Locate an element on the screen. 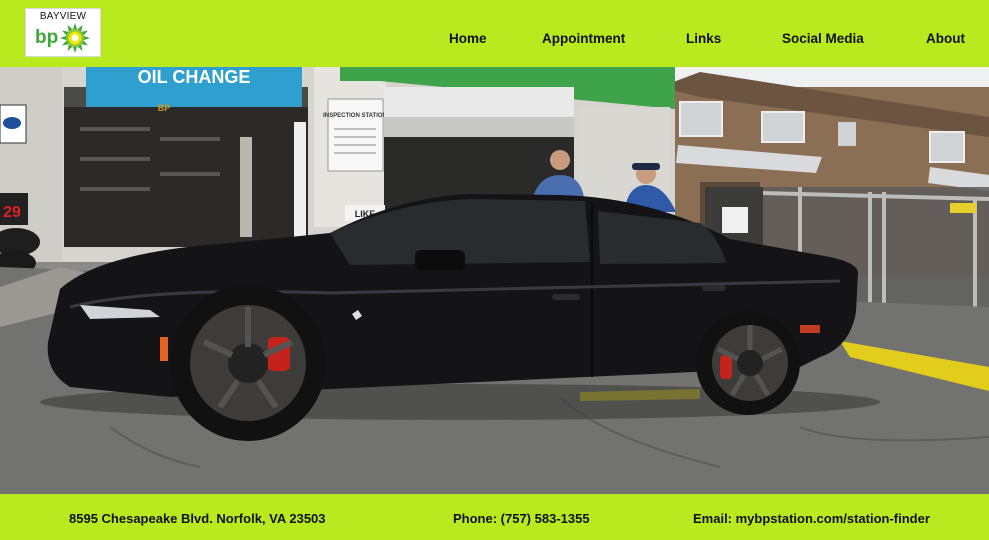 This screenshot has height=540, width=989. bp-logo: BAYVIEW bp is located at coordinates (63, 32).